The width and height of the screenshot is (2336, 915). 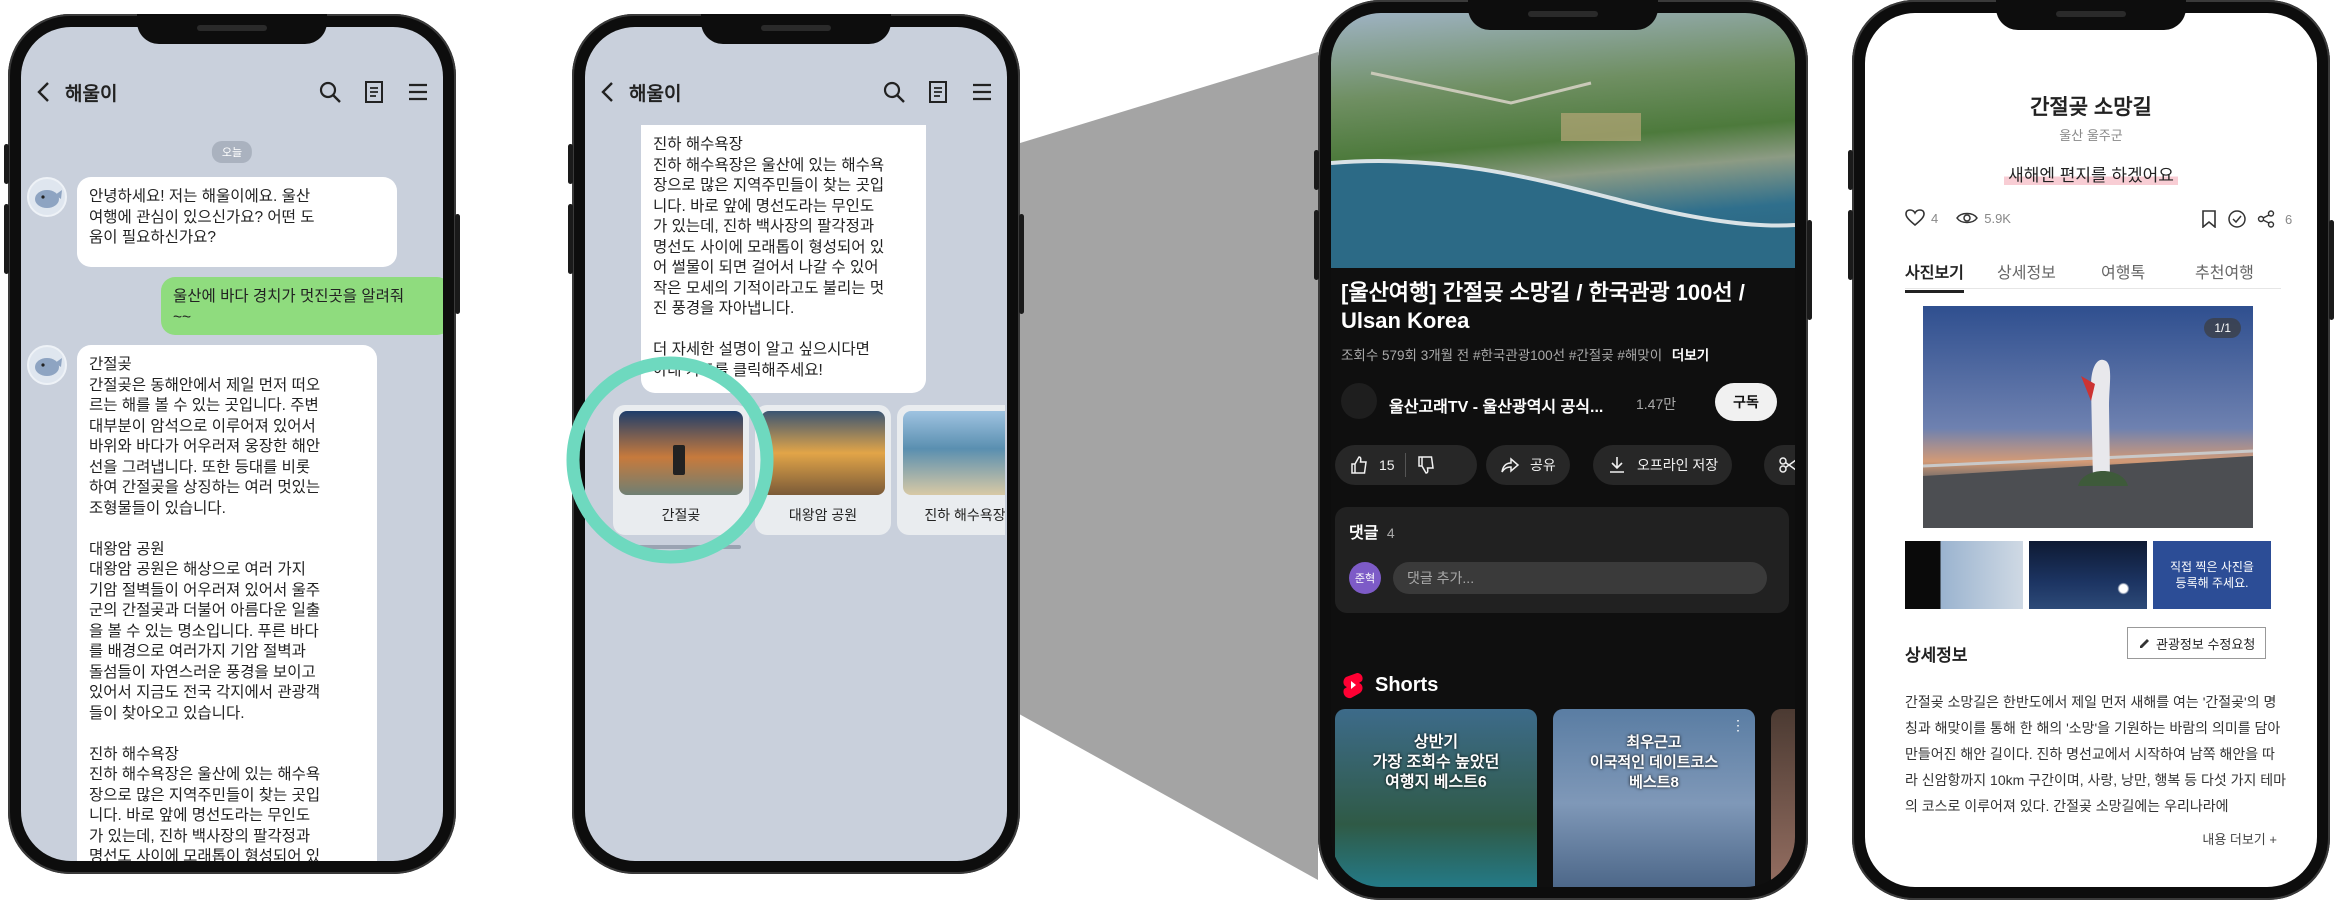 What do you see at coordinates (1387, 465) in the screenshot?
I see `like-count: 15` at bounding box center [1387, 465].